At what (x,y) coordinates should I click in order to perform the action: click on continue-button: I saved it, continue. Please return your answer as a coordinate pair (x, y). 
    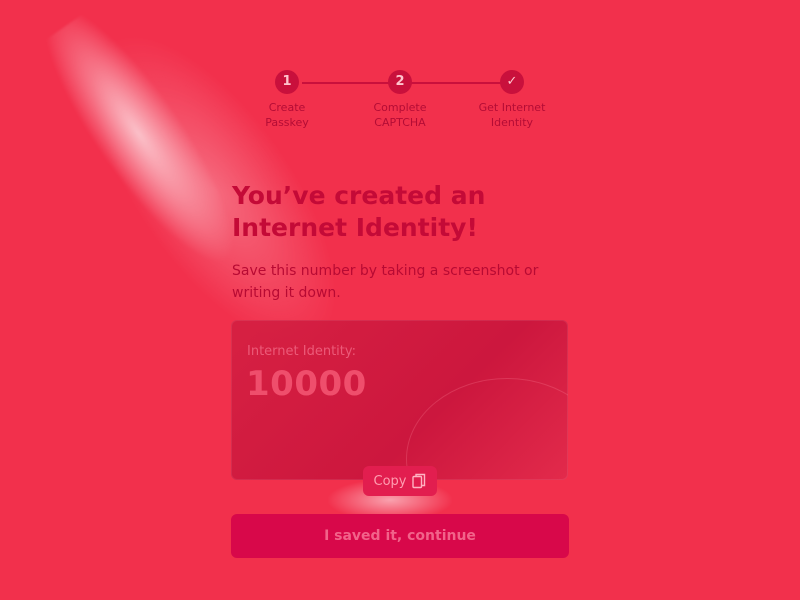
    Looking at the image, I should click on (400, 536).